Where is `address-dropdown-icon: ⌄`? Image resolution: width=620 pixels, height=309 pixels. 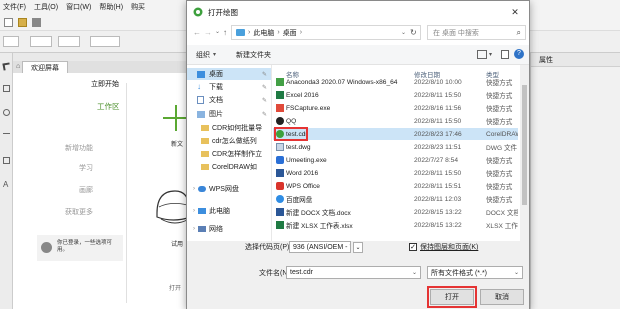 address-dropdown-icon: ⌄ is located at coordinates (403, 32).